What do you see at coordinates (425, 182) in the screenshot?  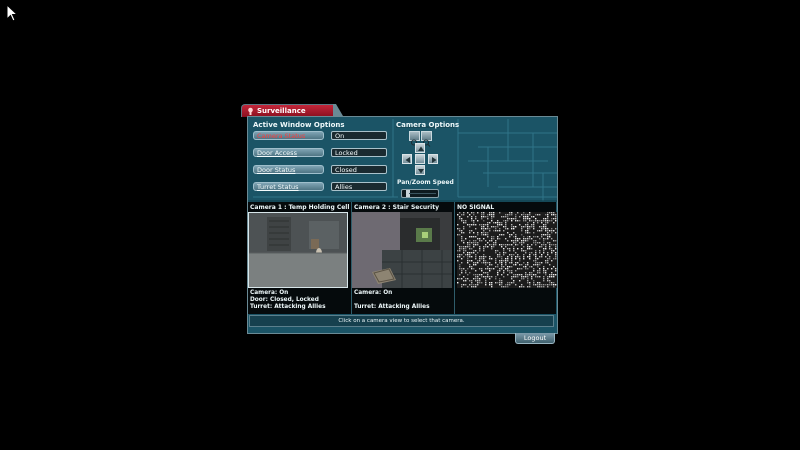 I see `pan-zoom-speed-label: Pan/Zoom Speed` at bounding box center [425, 182].